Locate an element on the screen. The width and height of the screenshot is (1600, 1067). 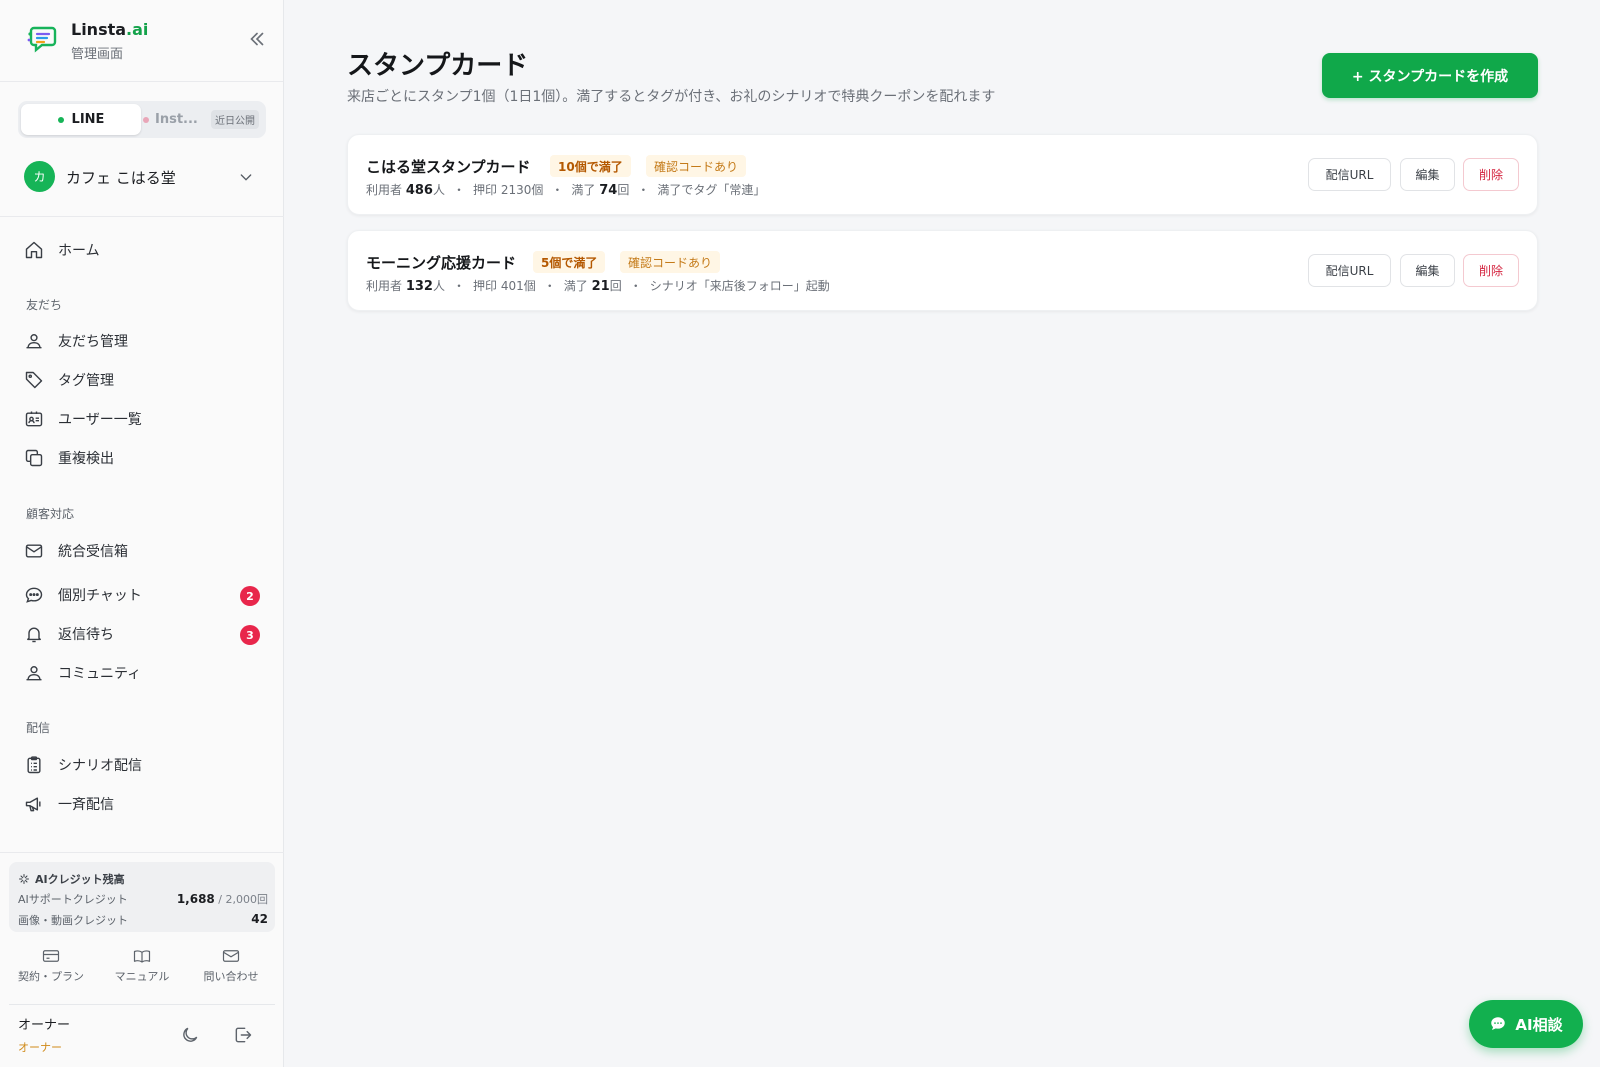
credits-support-value: 1,688 is located at coordinates (195, 899).